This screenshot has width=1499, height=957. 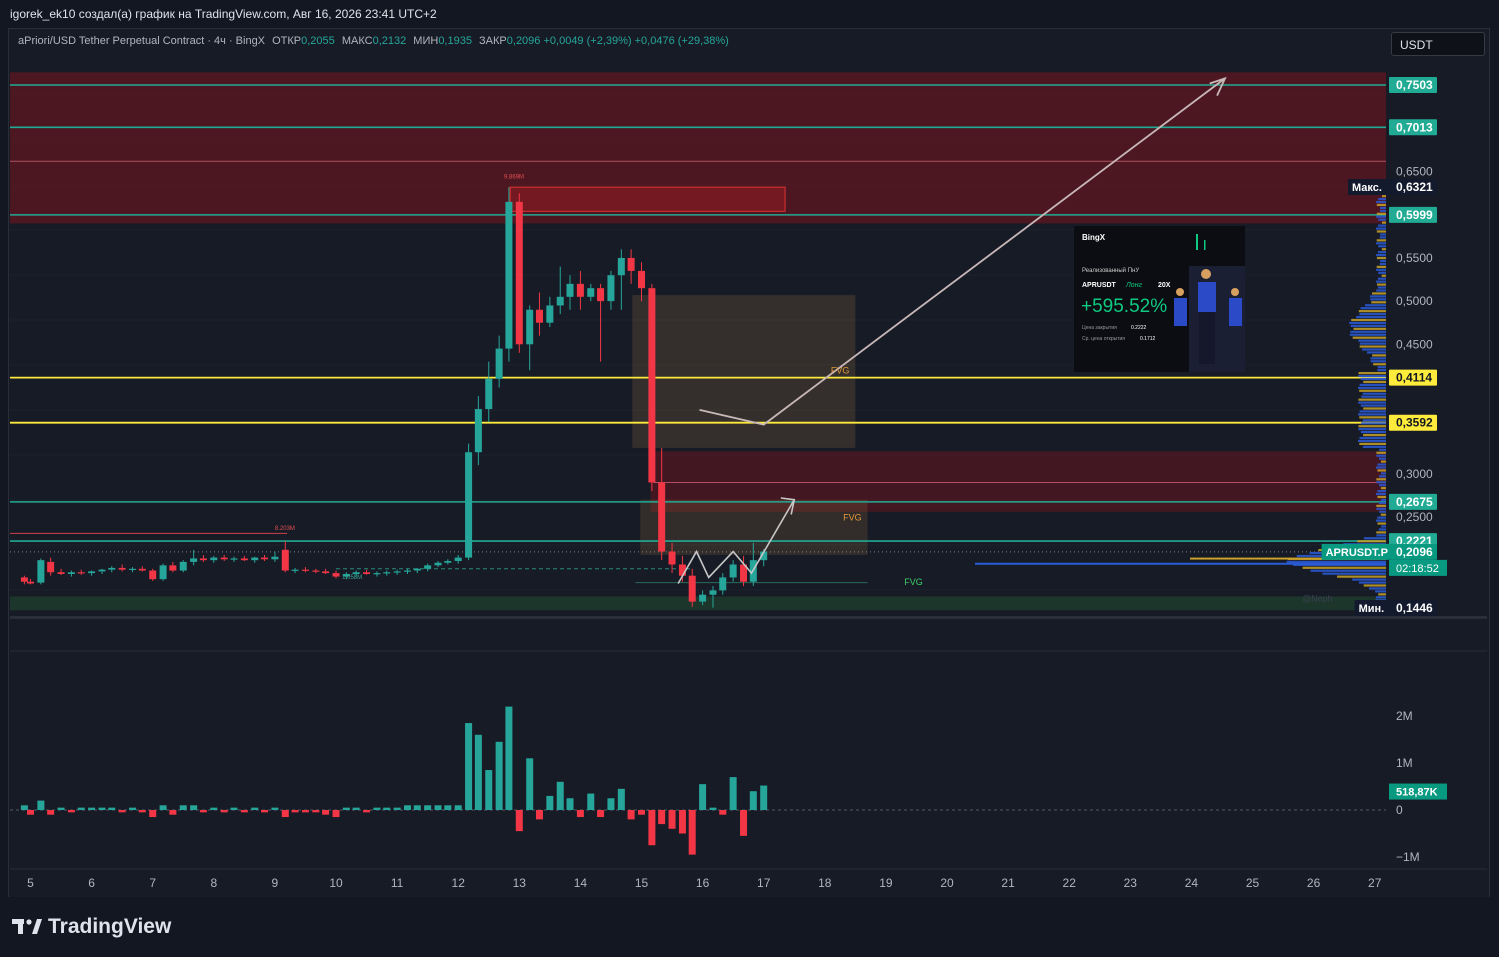 I want to click on volume-last-text: 518,87K, so click(x=1417, y=793).